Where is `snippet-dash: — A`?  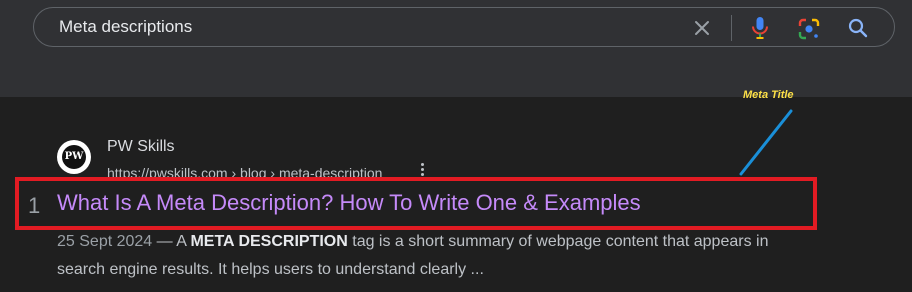
snippet-dash: — A is located at coordinates (171, 241).